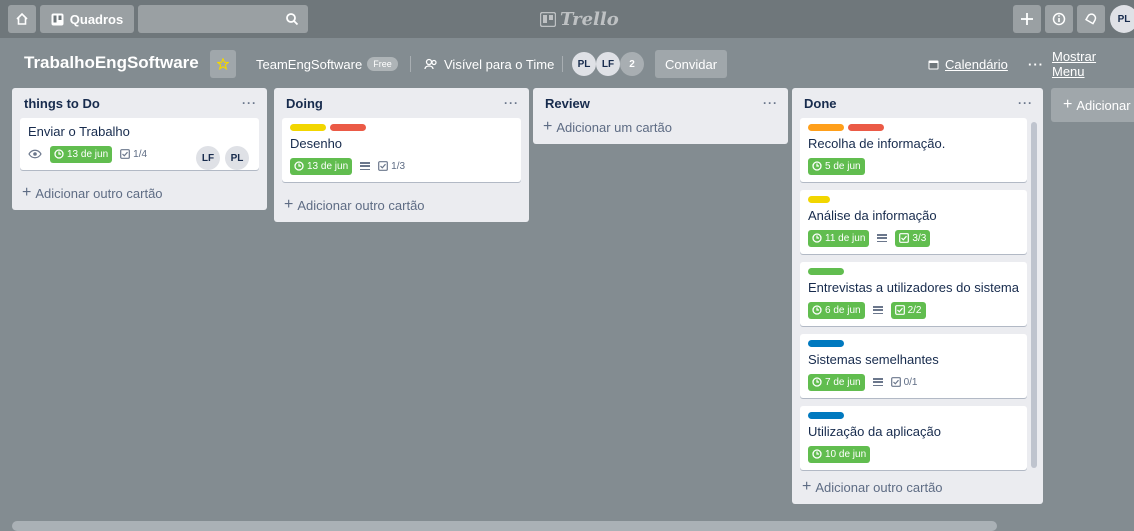 Image resolution: width=1134 pixels, height=531 pixels. Describe the element at coordinates (843, 166) in the screenshot. I see `due-date-text: 5 de jun` at that location.